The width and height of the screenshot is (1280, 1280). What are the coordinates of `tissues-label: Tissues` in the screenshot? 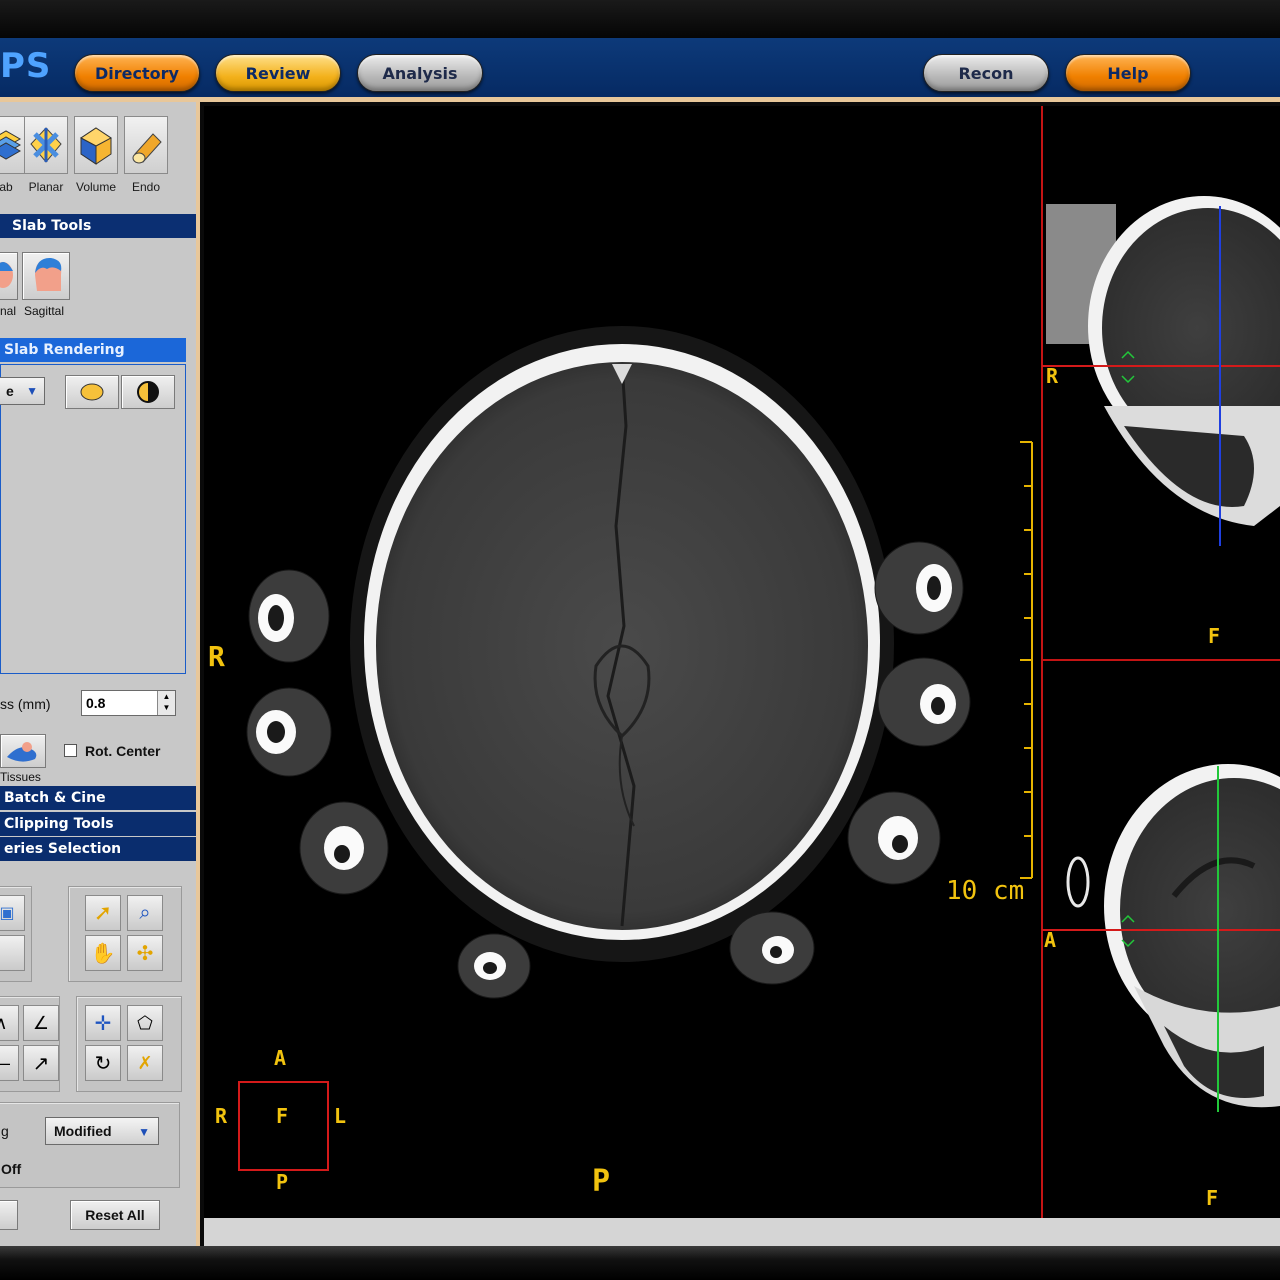 It's located at (20, 777).